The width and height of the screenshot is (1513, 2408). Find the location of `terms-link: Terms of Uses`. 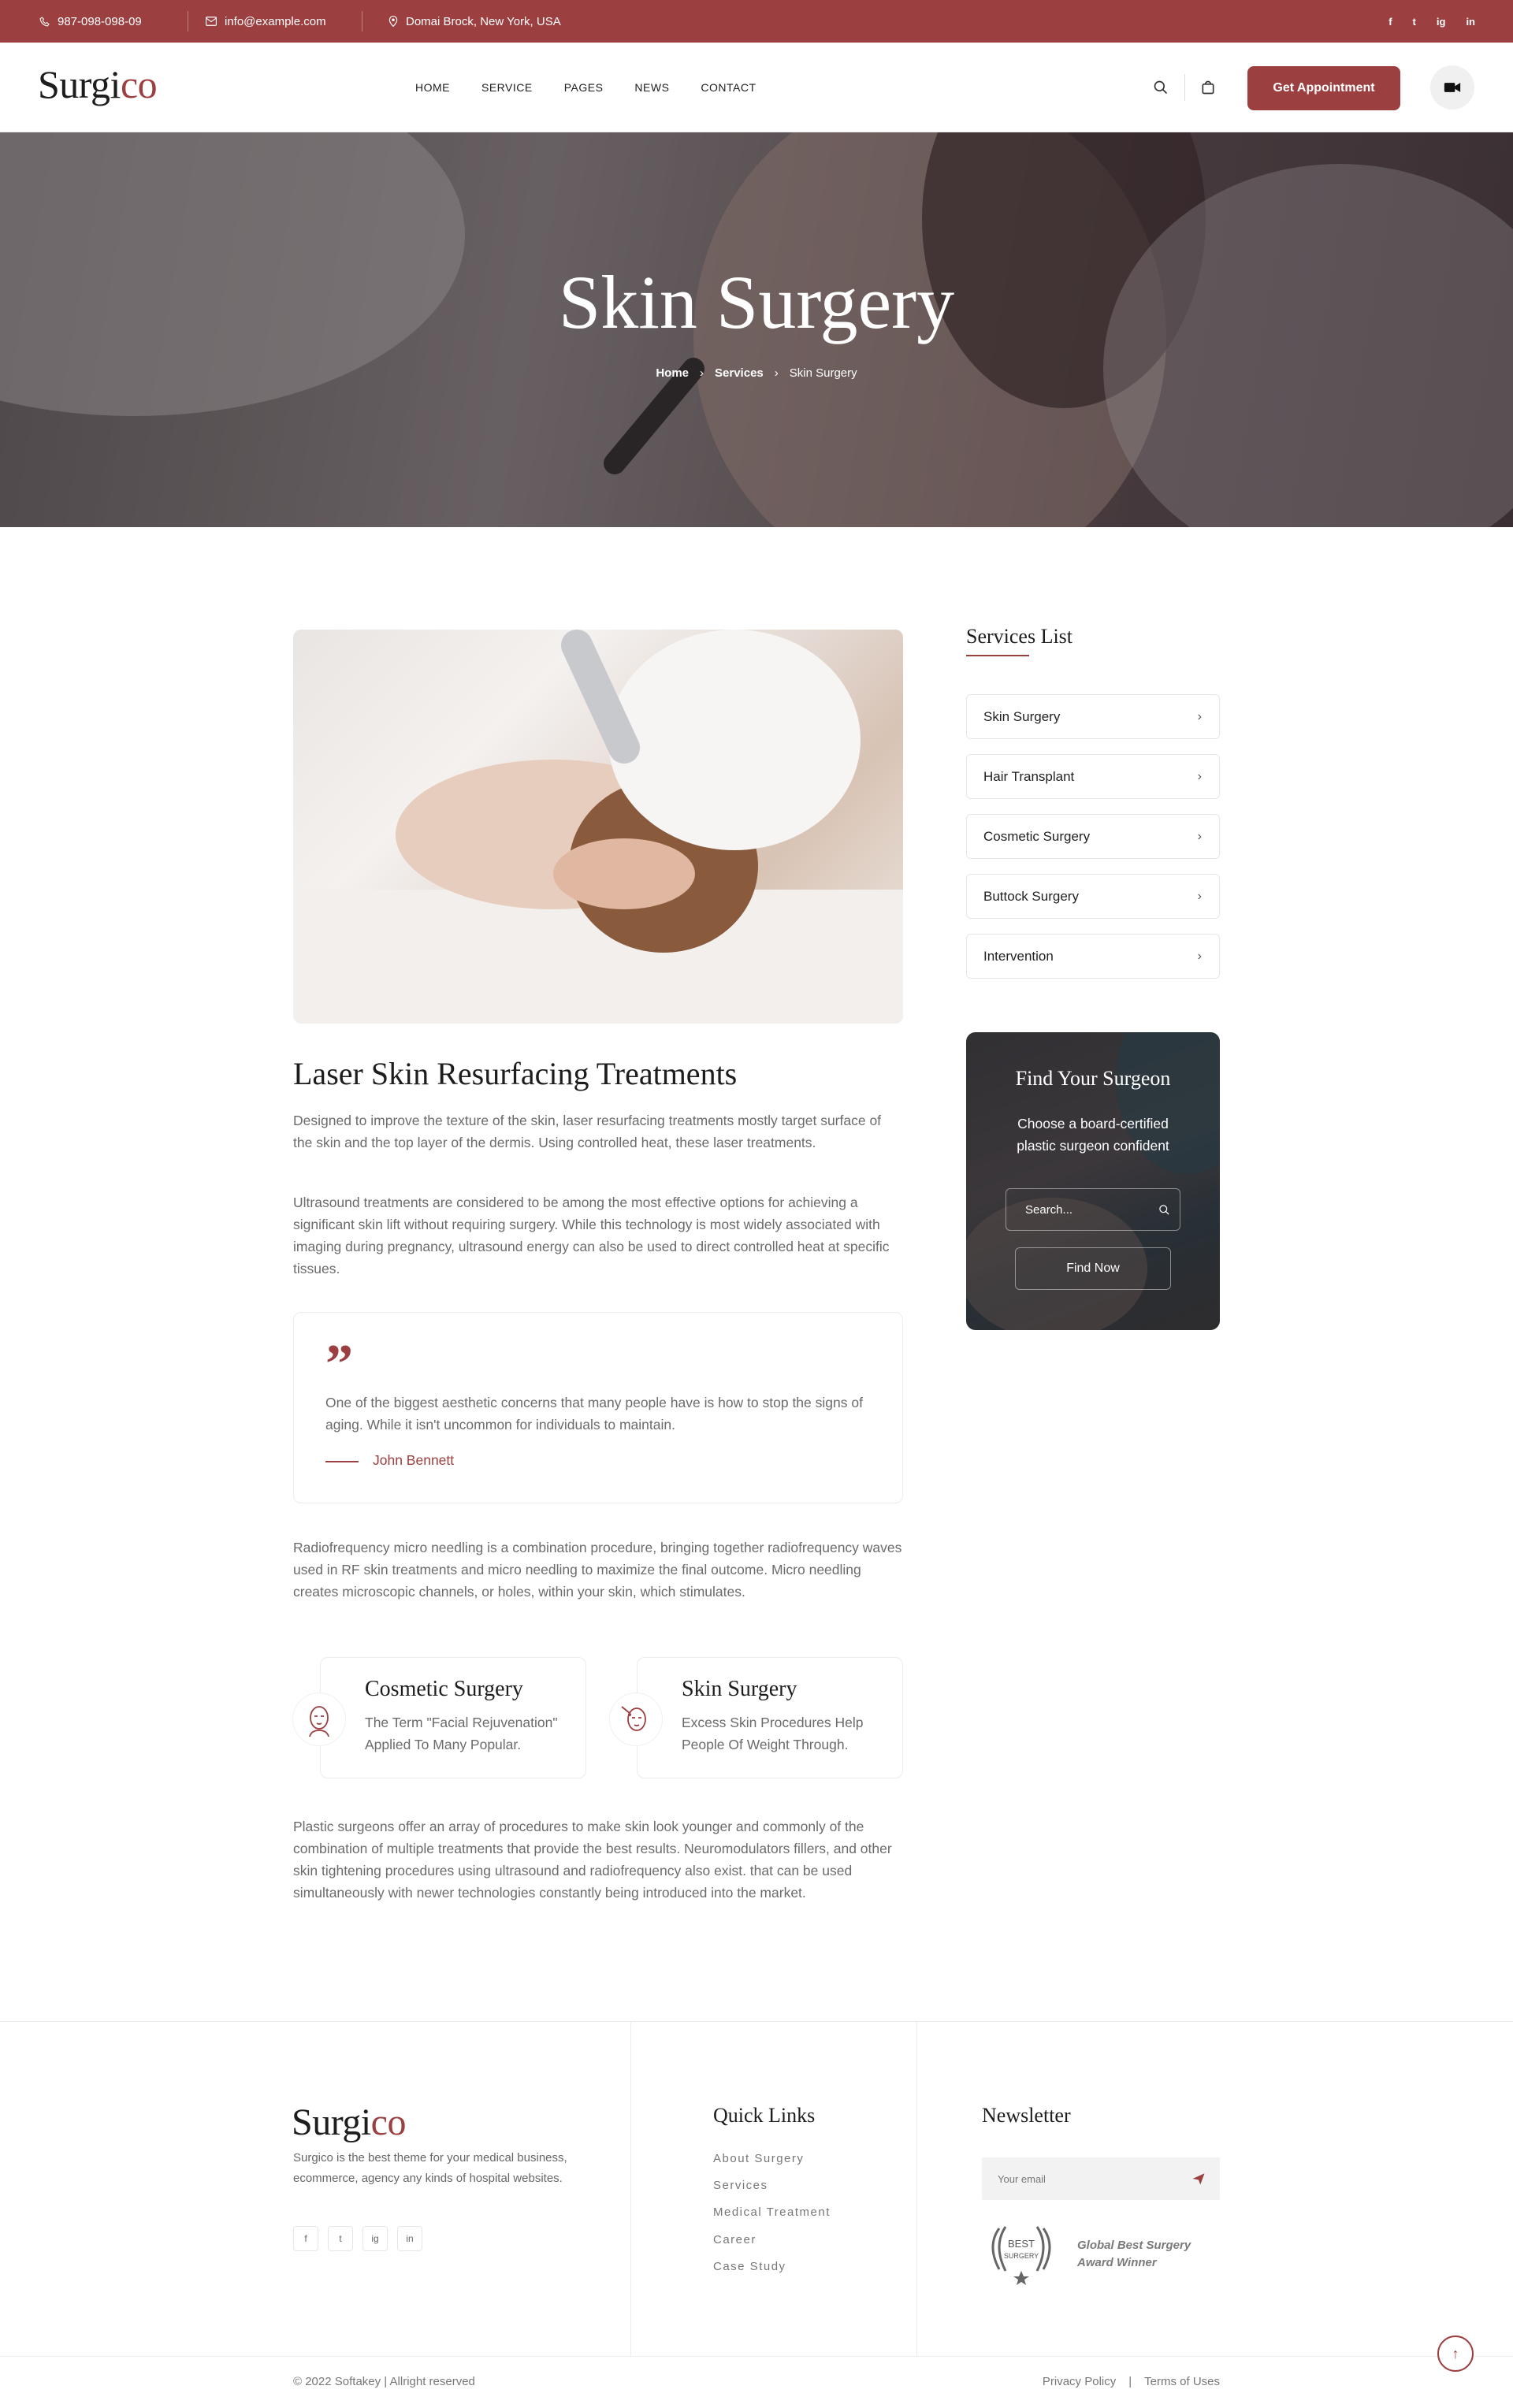

terms-link: Terms of Uses is located at coordinates (1182, 2381).